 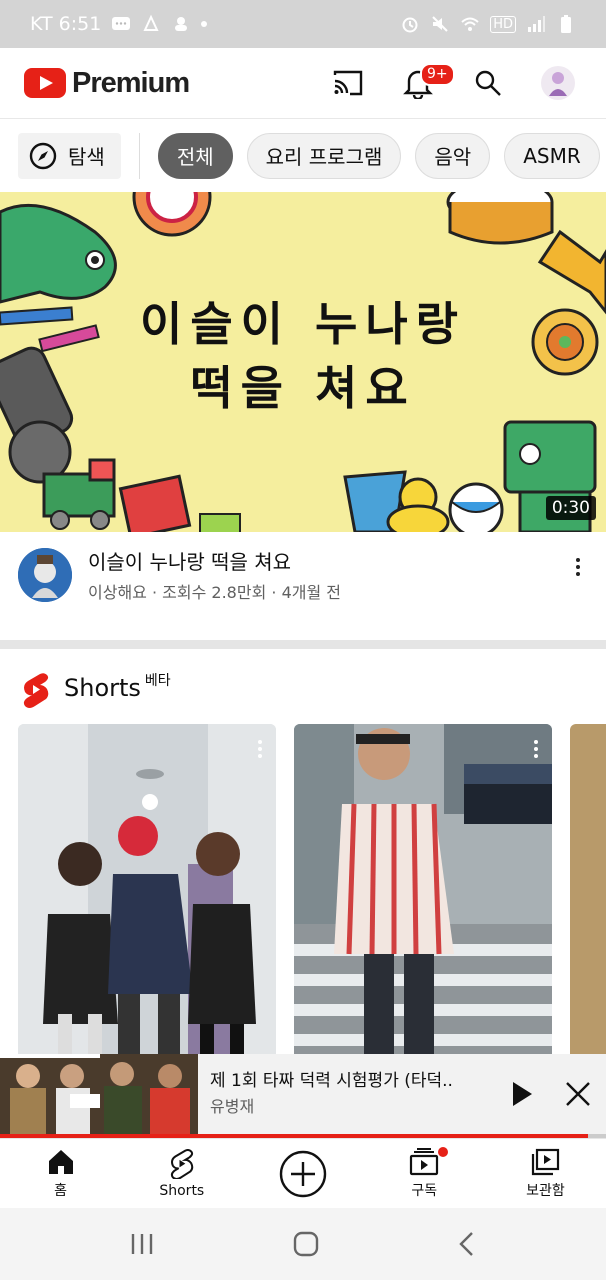 I want to click on library-icon, so click(x=546, y=1161).